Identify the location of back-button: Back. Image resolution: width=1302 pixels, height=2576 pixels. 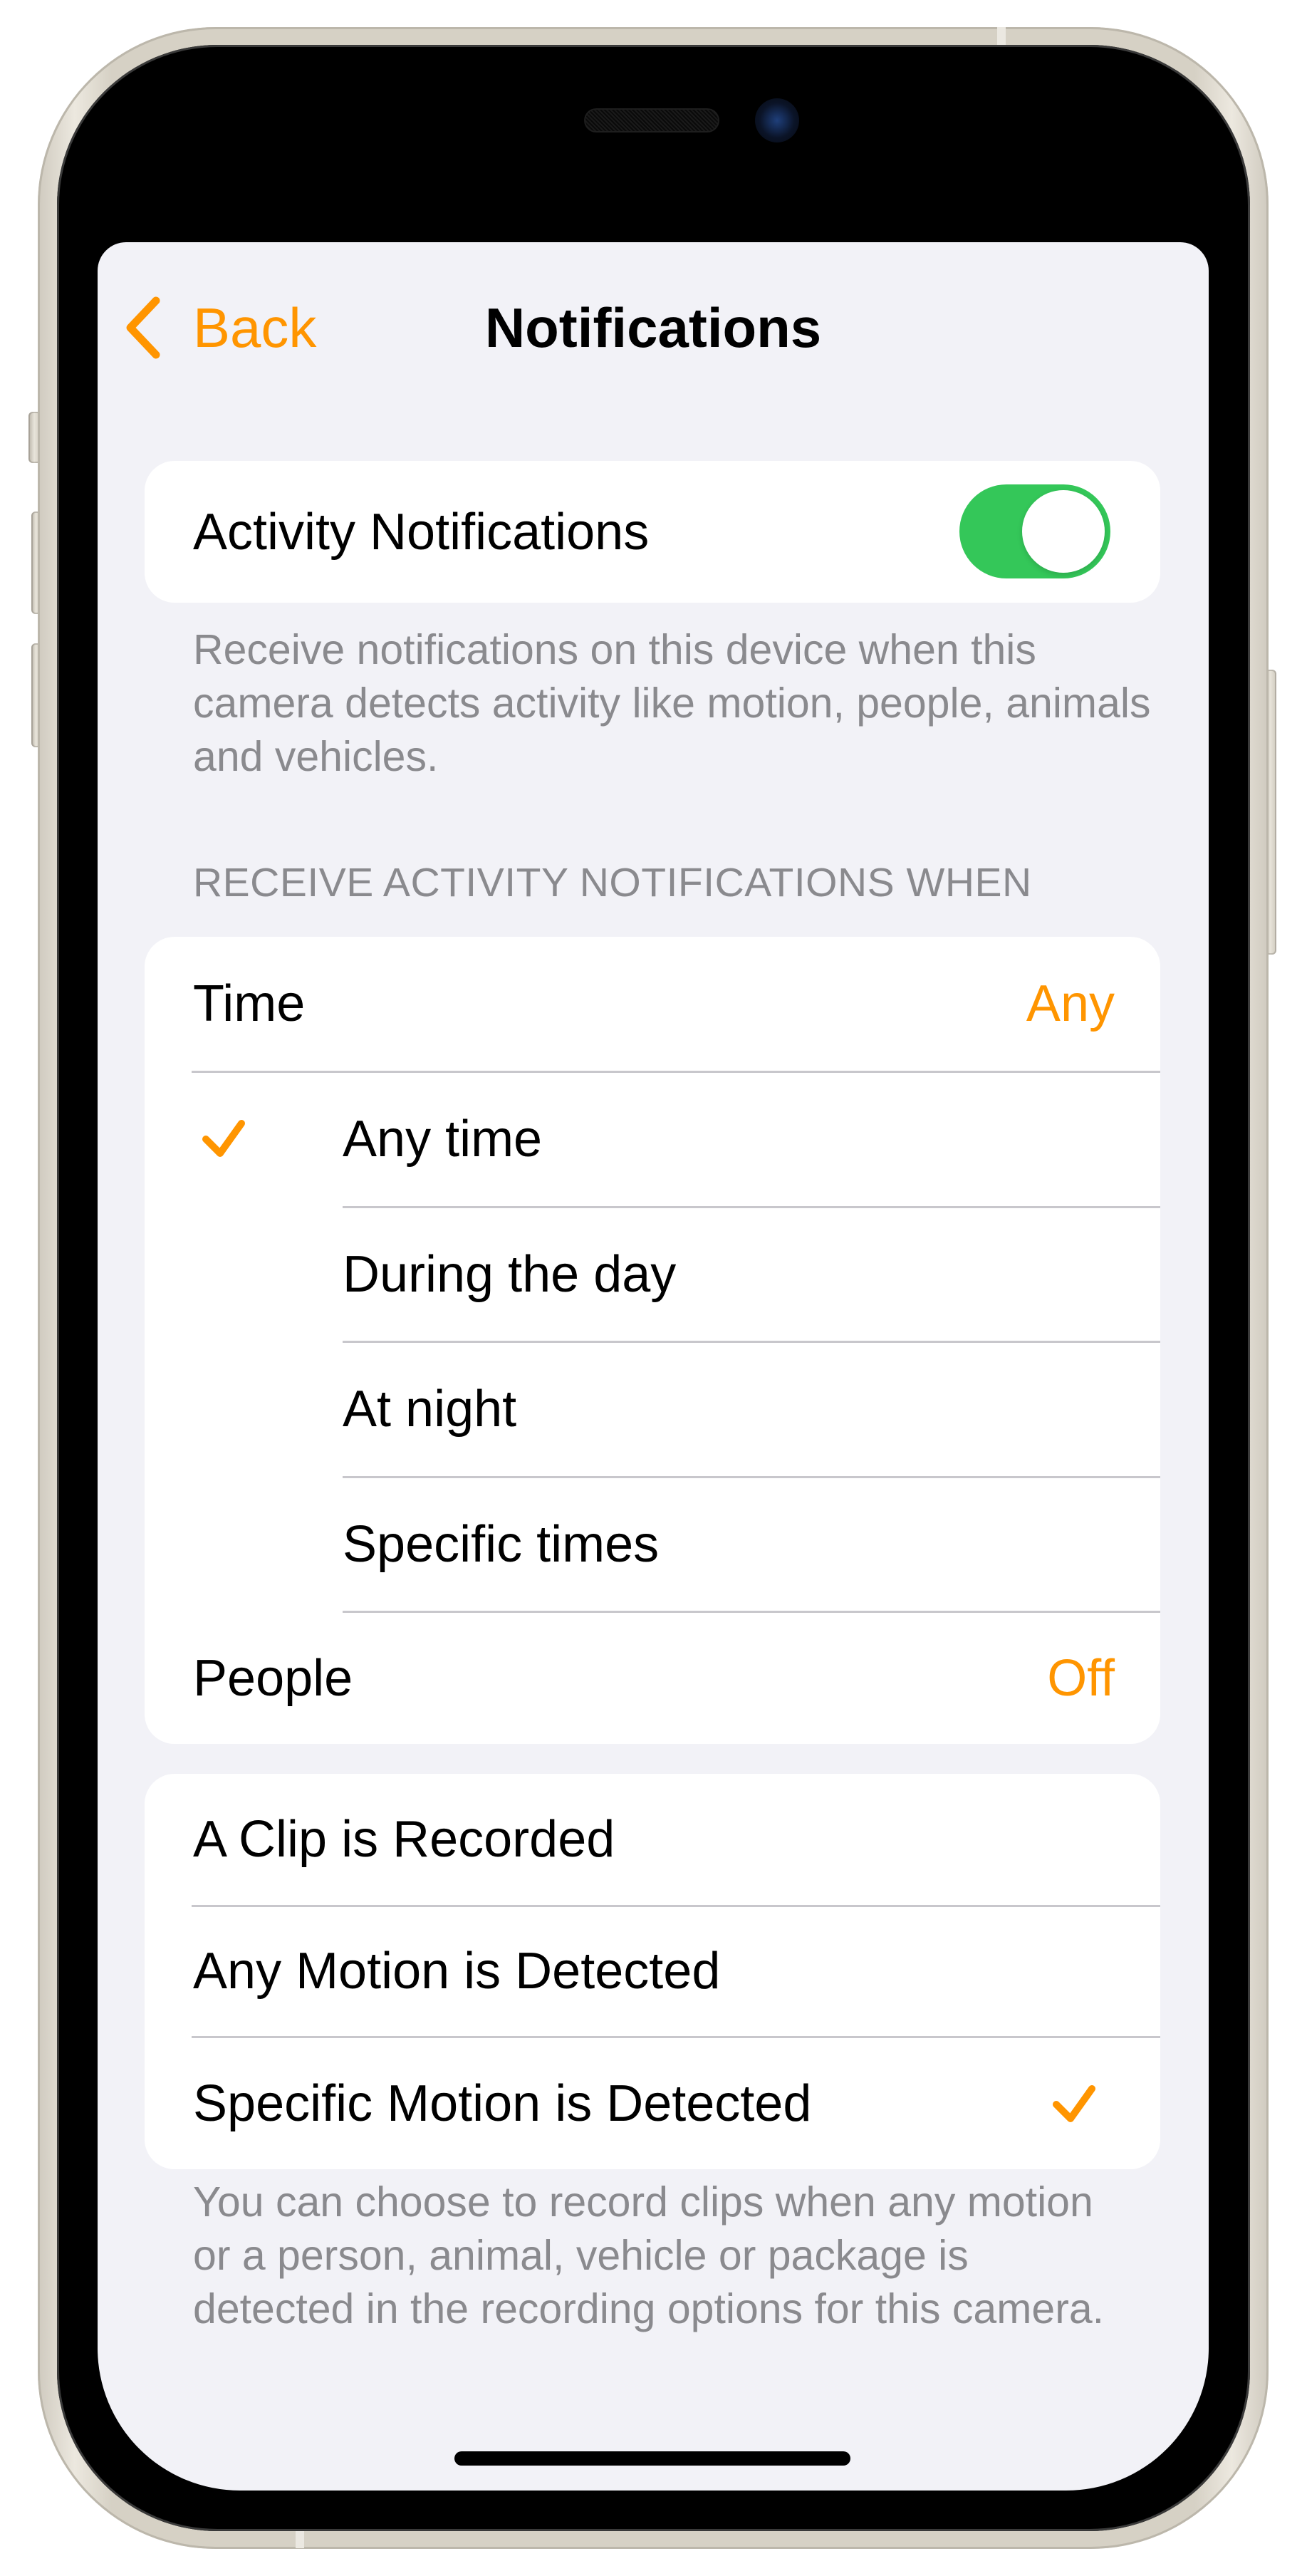
(219, 327).